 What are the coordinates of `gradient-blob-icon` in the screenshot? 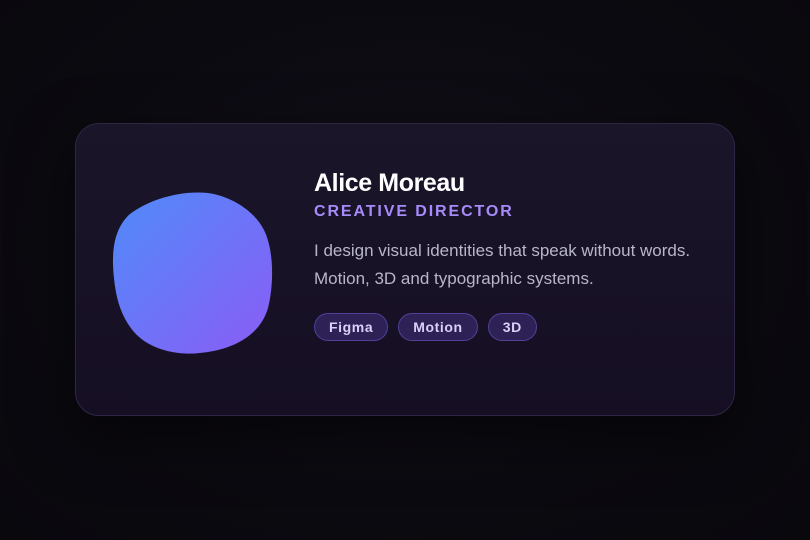 It's located at (192, 273).